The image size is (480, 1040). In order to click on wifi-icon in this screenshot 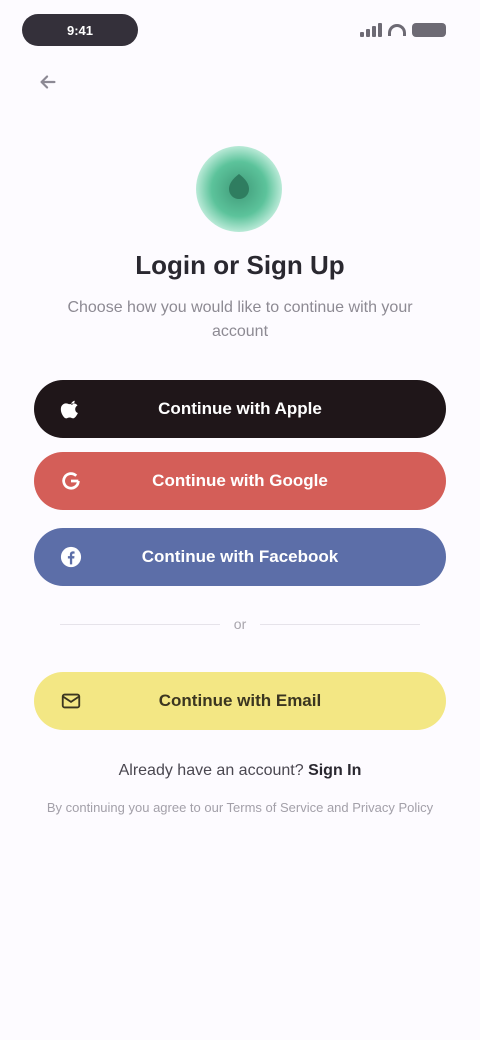, I will do `click(397, 30)`.